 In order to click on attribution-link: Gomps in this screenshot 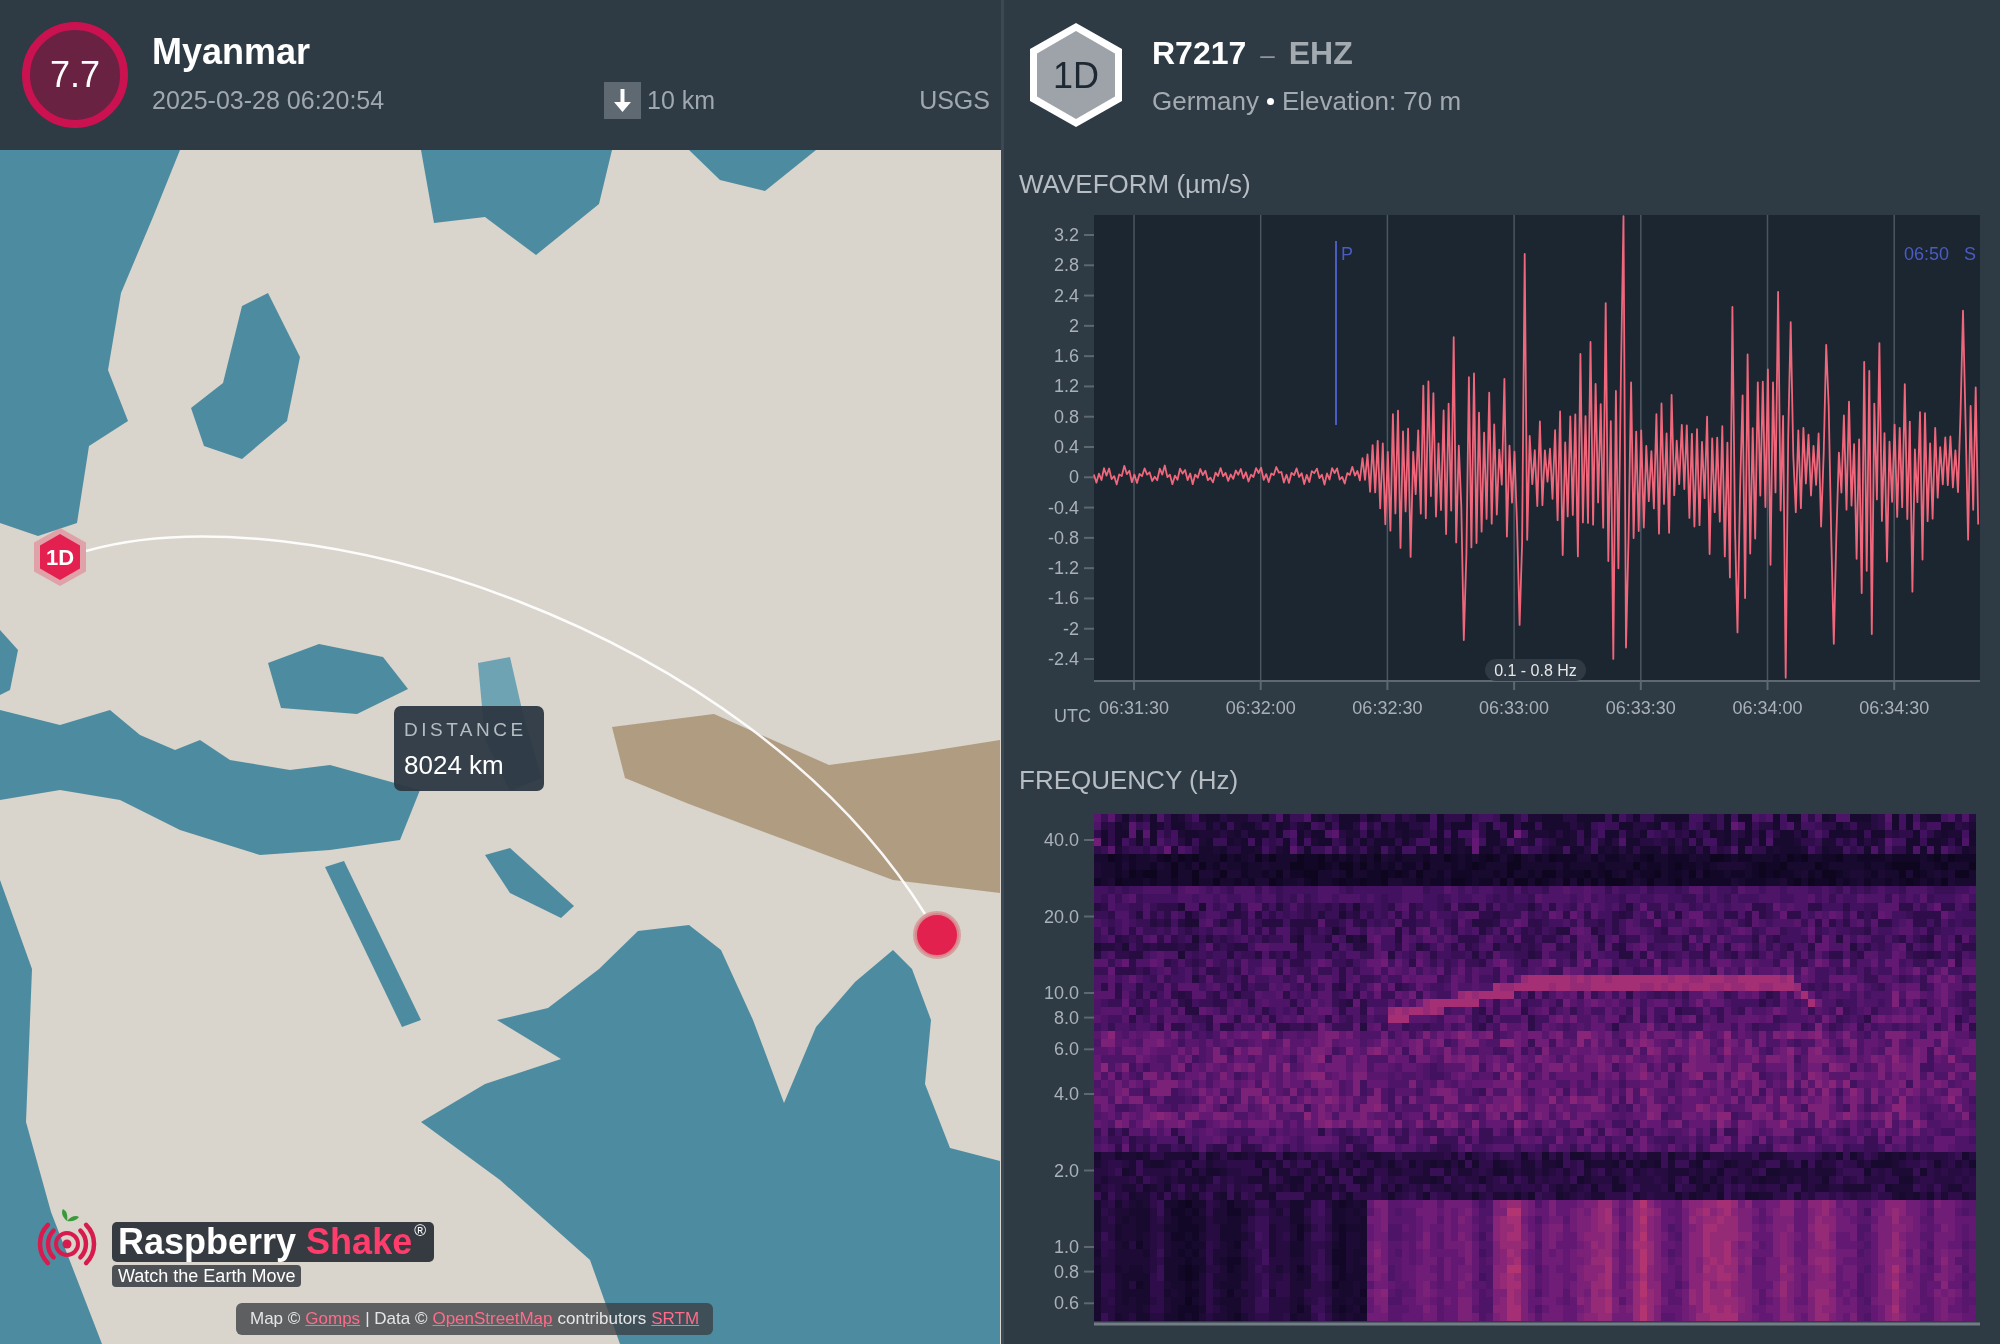, I will do `click(333, 1319)`.